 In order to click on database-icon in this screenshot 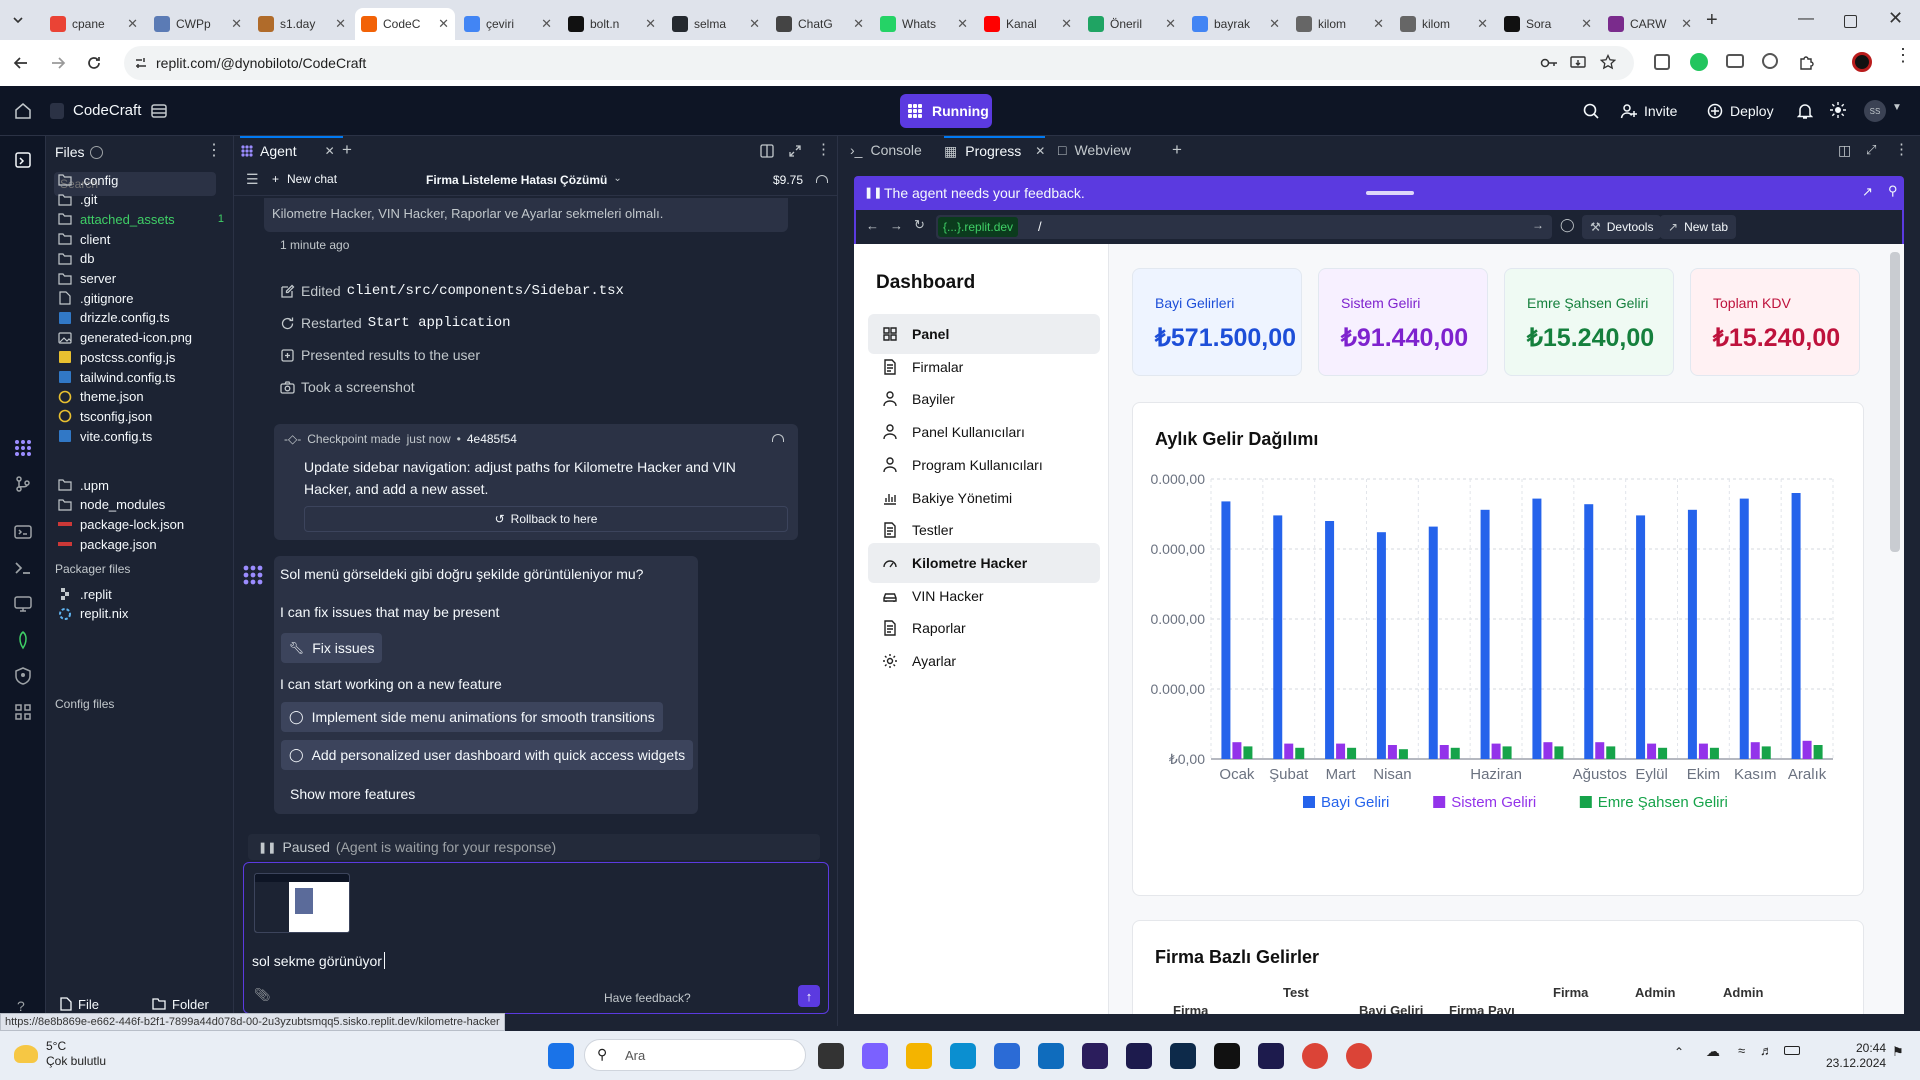, I will do `click(23, 640)`.